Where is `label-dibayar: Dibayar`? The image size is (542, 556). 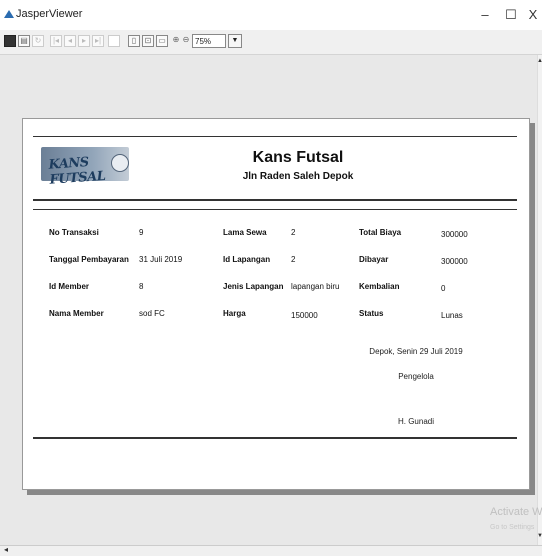
label-dibayar: Dibayar is located at coordinates (374, 259).